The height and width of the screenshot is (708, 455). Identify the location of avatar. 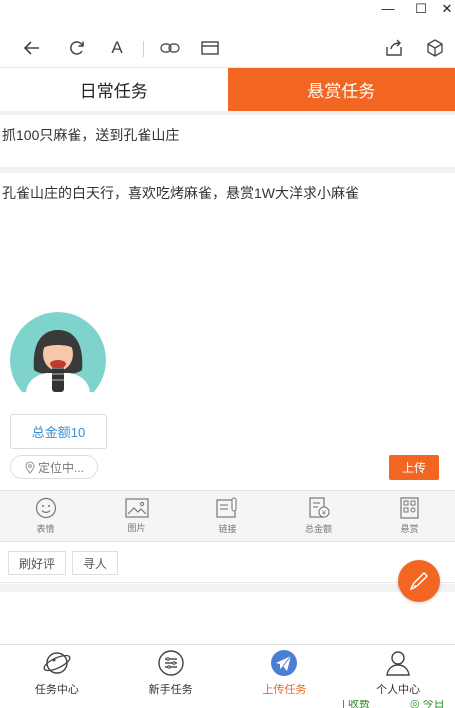
(58, 352).